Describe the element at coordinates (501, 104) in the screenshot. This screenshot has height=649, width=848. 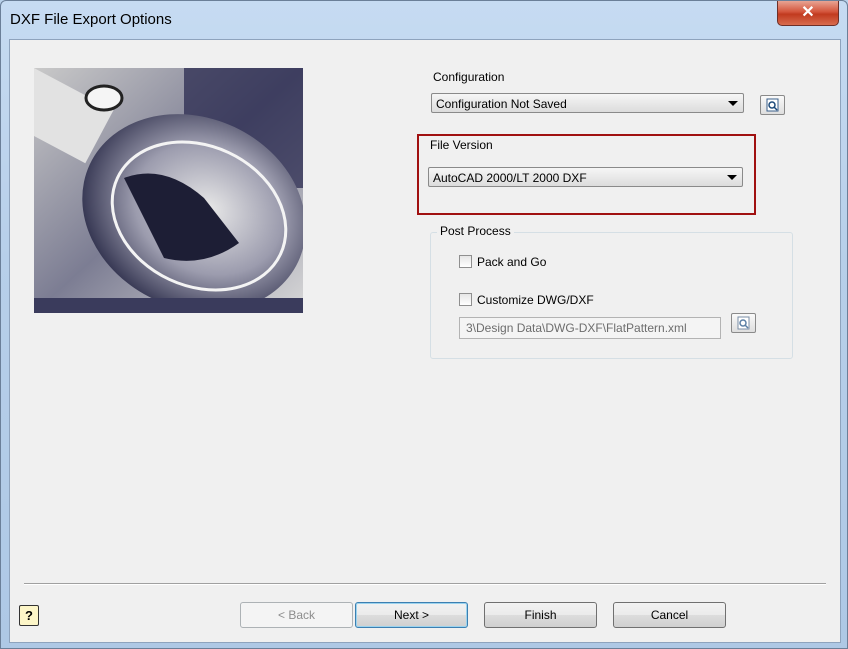
I see `configuration-value: Configuration Not Saved` at that location.